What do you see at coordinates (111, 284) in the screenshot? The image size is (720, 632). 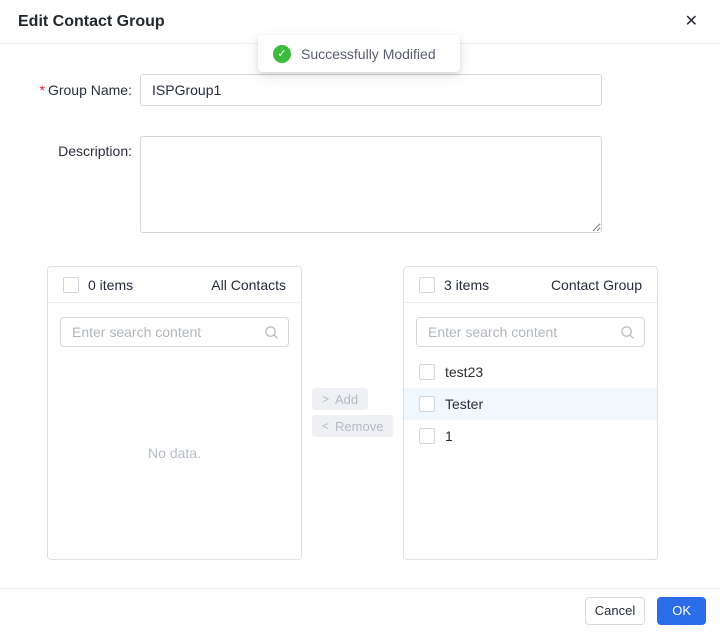 I see `source-count: 0 items` at bounding box center [111, 284].